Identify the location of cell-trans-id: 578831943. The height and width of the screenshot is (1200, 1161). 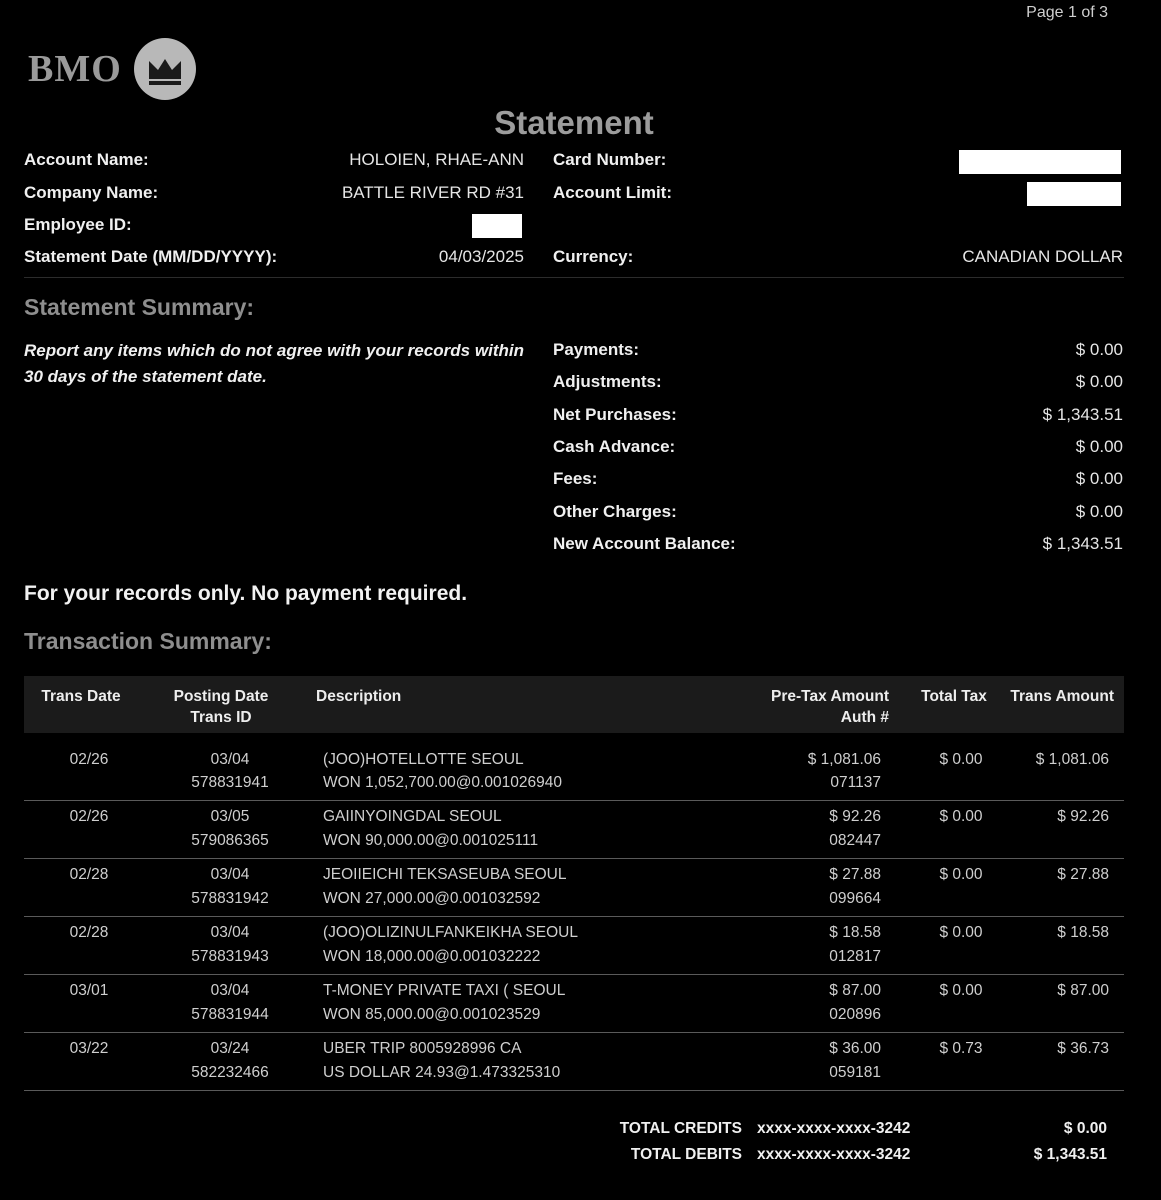
(230, 956).